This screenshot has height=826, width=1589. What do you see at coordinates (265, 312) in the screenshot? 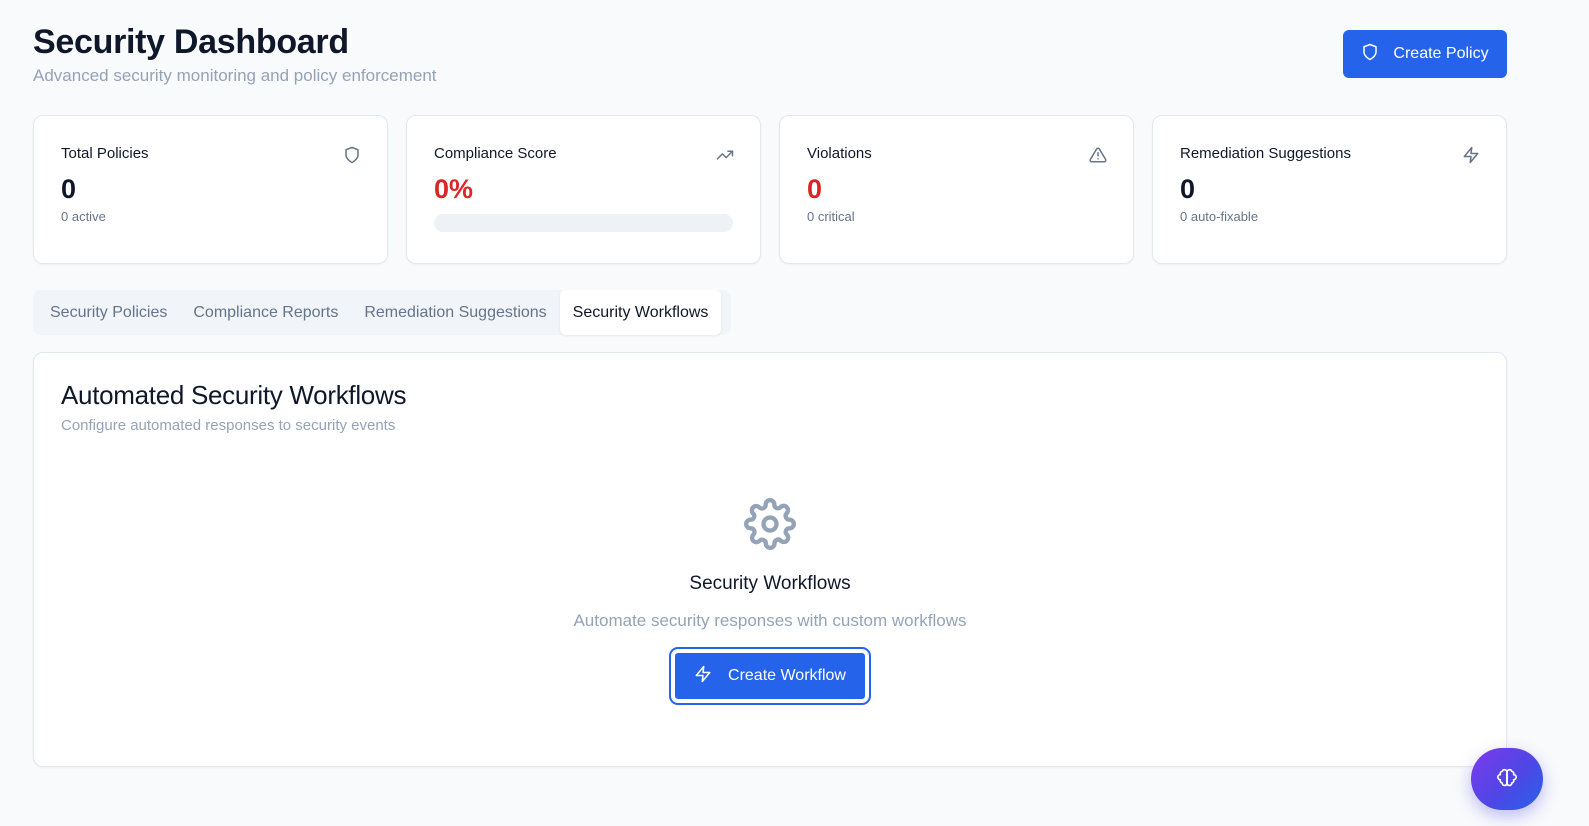
I see `tab-compliance-reports: Compliance Reports` at bounding box center [265, 312].